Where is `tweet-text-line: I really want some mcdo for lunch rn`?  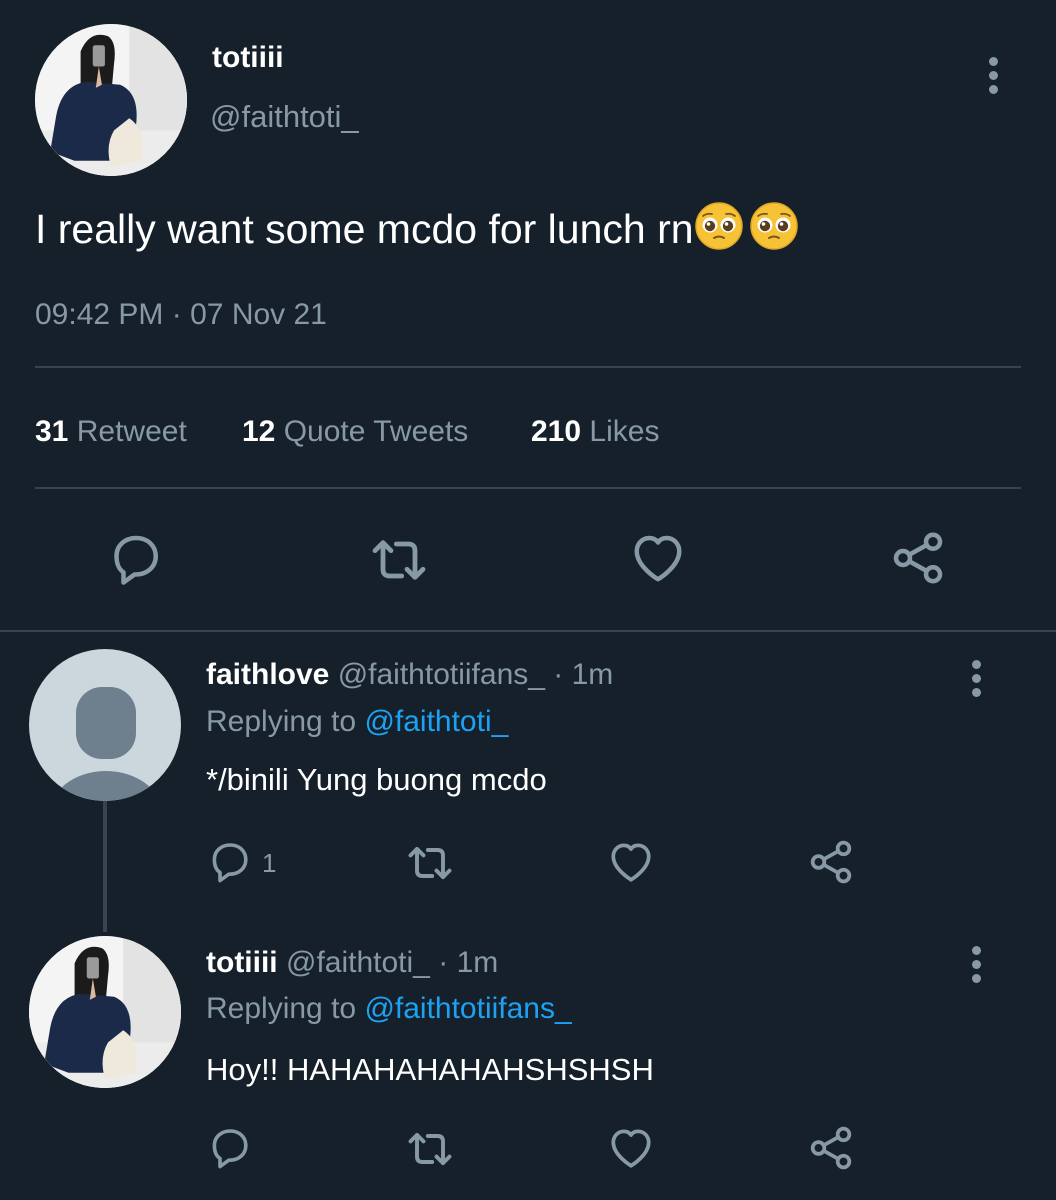
tweet-text-line: I really want some mcdo for lunch rn is located at coordinates (417, 227).